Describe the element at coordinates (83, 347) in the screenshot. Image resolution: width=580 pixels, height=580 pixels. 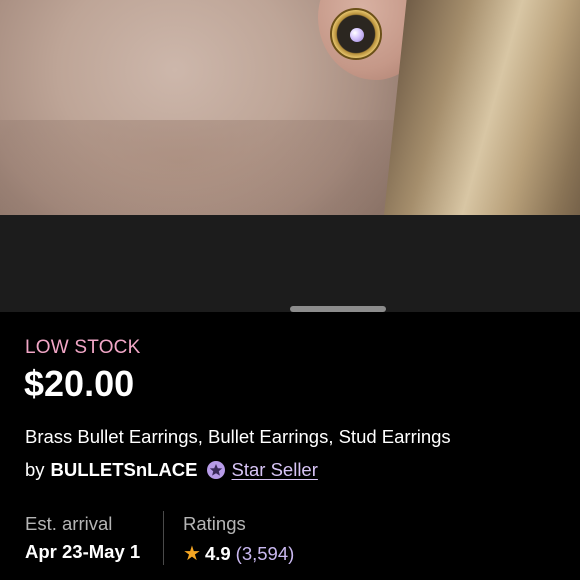
I see `stock-status-label: LOW STOCK` at that location.